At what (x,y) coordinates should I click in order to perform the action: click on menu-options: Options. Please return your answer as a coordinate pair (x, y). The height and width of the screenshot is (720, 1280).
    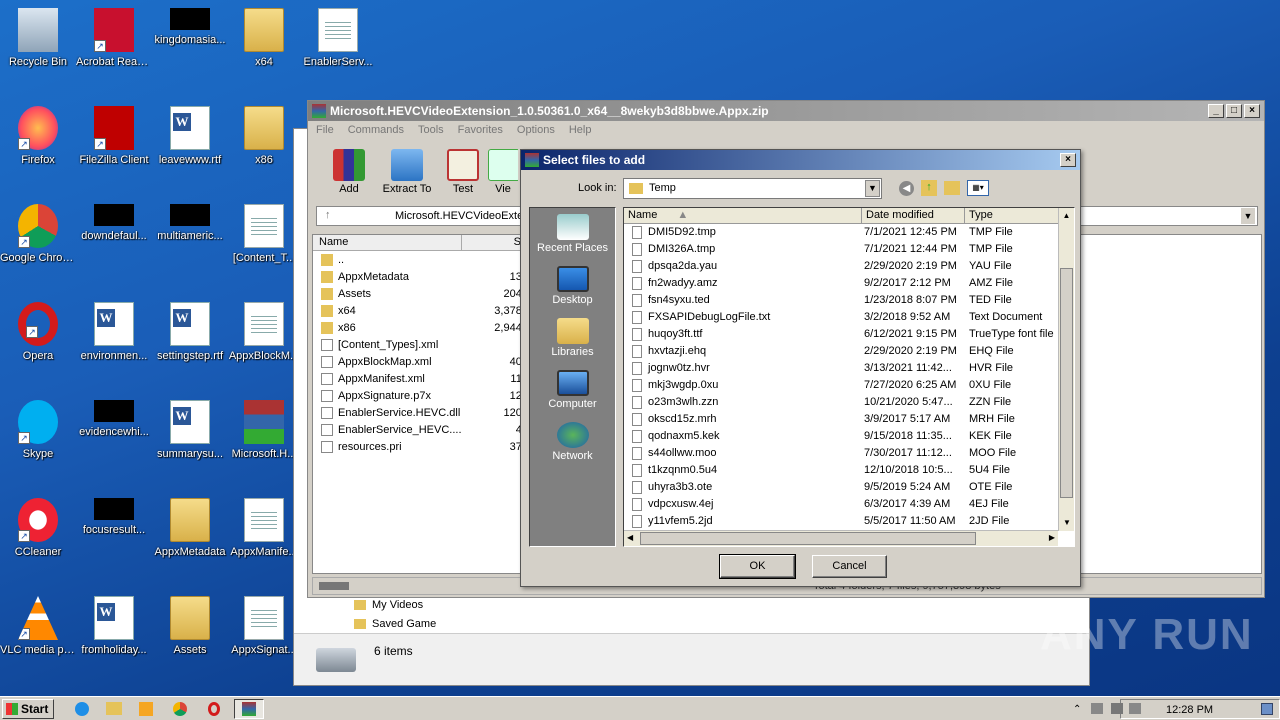
    Looking at the image, I should click on (536, 130).